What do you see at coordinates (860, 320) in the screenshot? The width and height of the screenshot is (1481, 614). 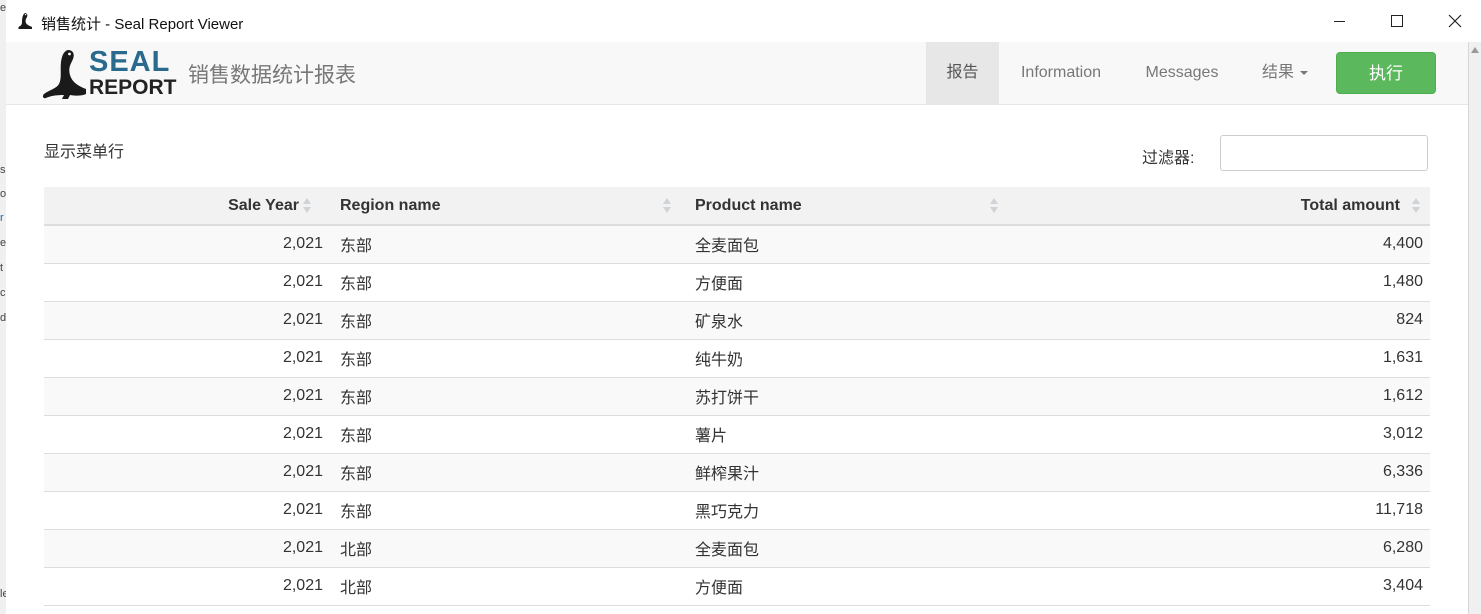 I see `table-cell: 矿泉水` at bounding box center [860, 320].